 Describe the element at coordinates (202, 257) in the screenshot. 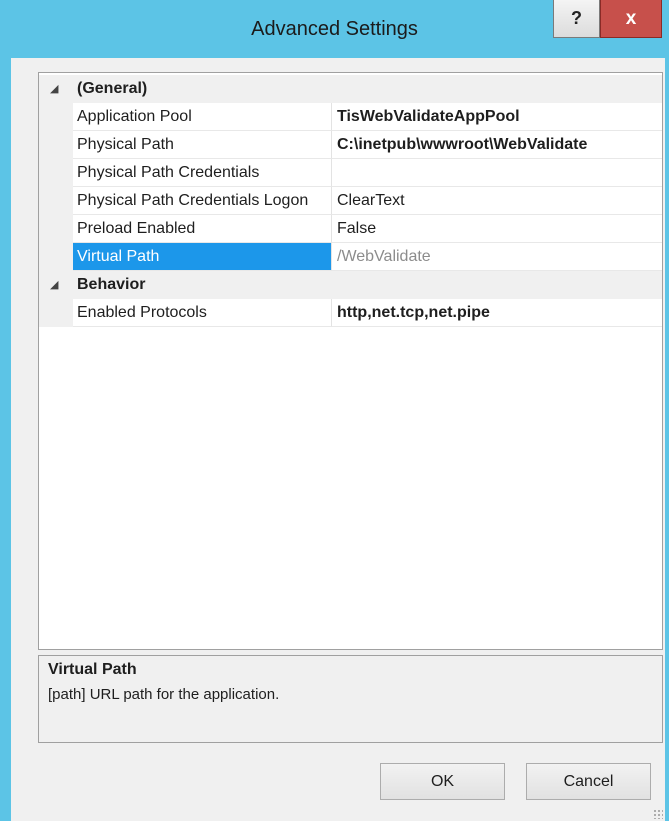

I see `property-name-cell-selected: Virtual Path` at that location.